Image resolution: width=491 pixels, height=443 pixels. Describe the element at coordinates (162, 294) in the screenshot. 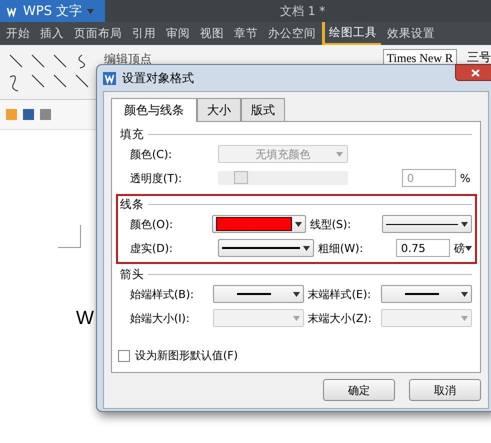

I see `field-label: 始端样式(B):` at that location.